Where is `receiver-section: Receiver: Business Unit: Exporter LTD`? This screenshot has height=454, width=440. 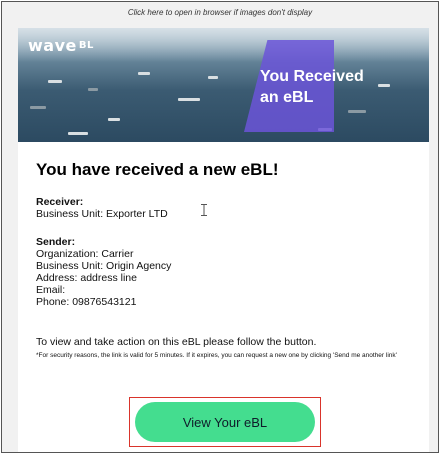
receiver-section: Receiver: Business Unit: Exporter LTD is located at coordinates (102, 208).